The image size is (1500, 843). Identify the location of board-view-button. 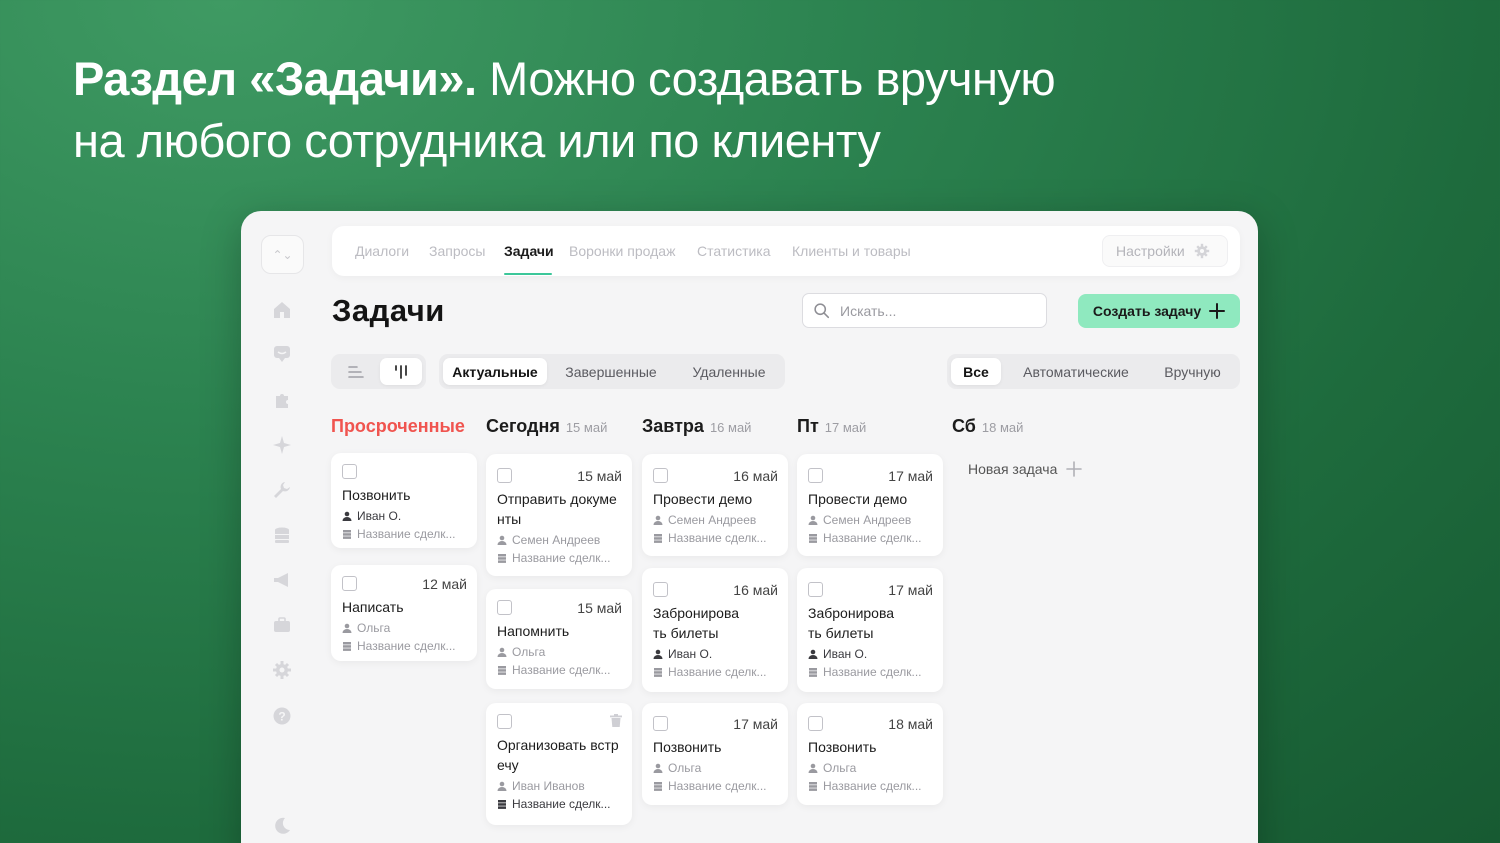
(401, 371).